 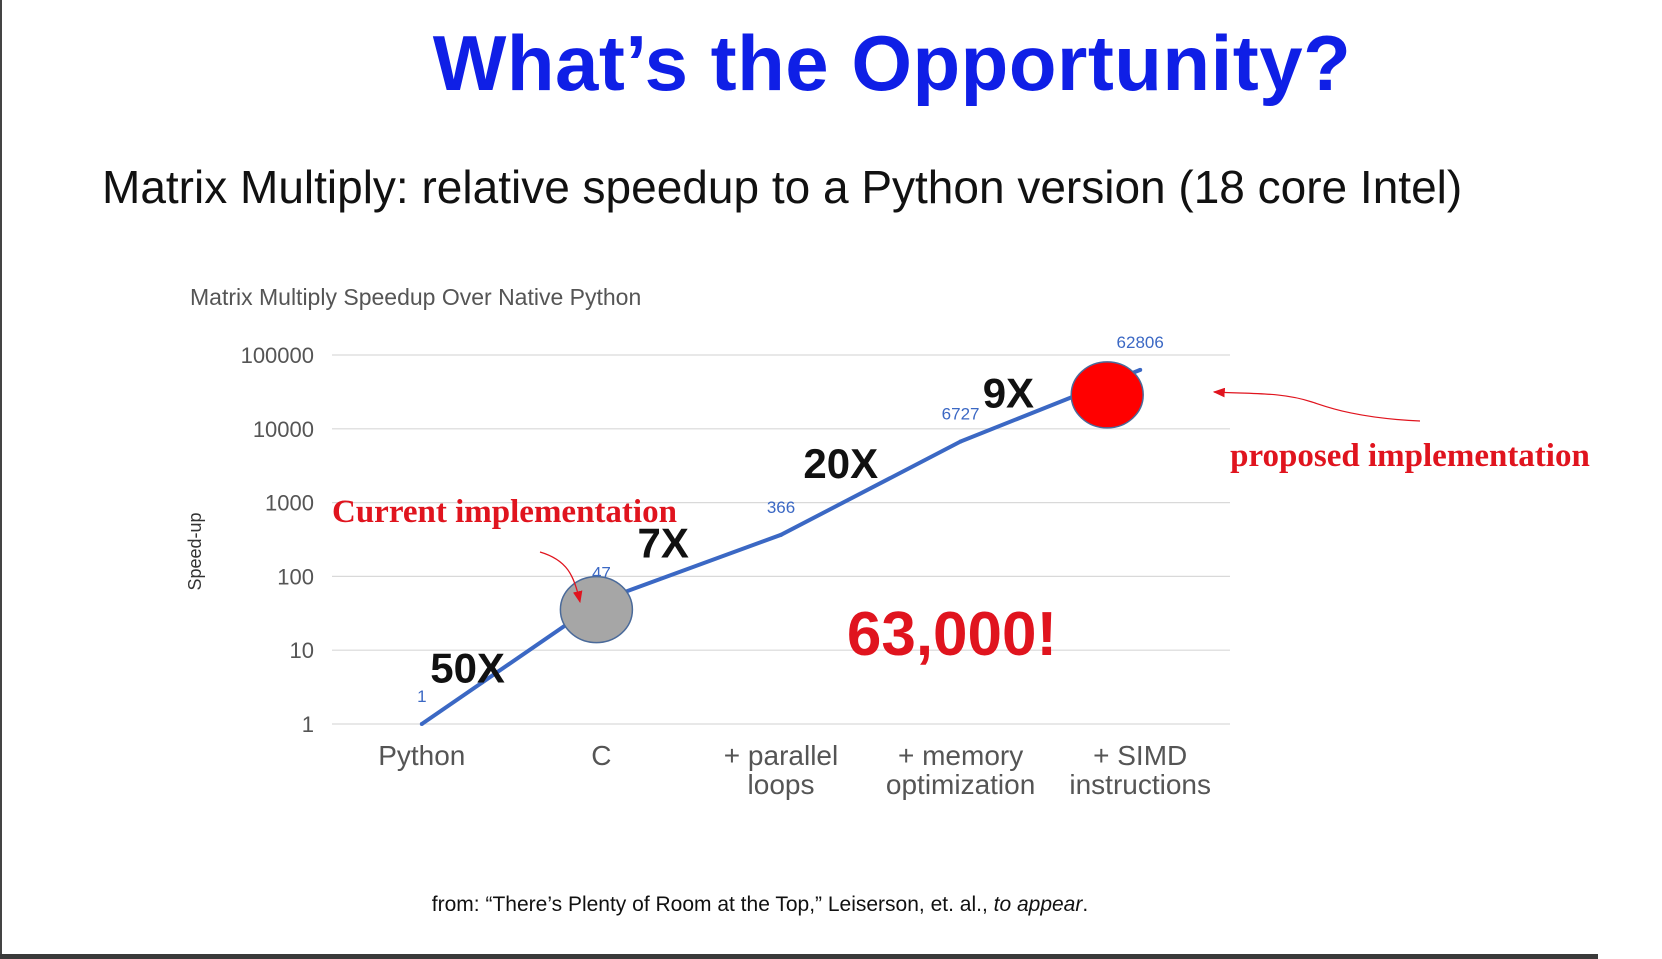 What do you see at coordinates (302, 650) in the screenshot?
I see `y-tick-label: 10` at bounding box center [302, 650].